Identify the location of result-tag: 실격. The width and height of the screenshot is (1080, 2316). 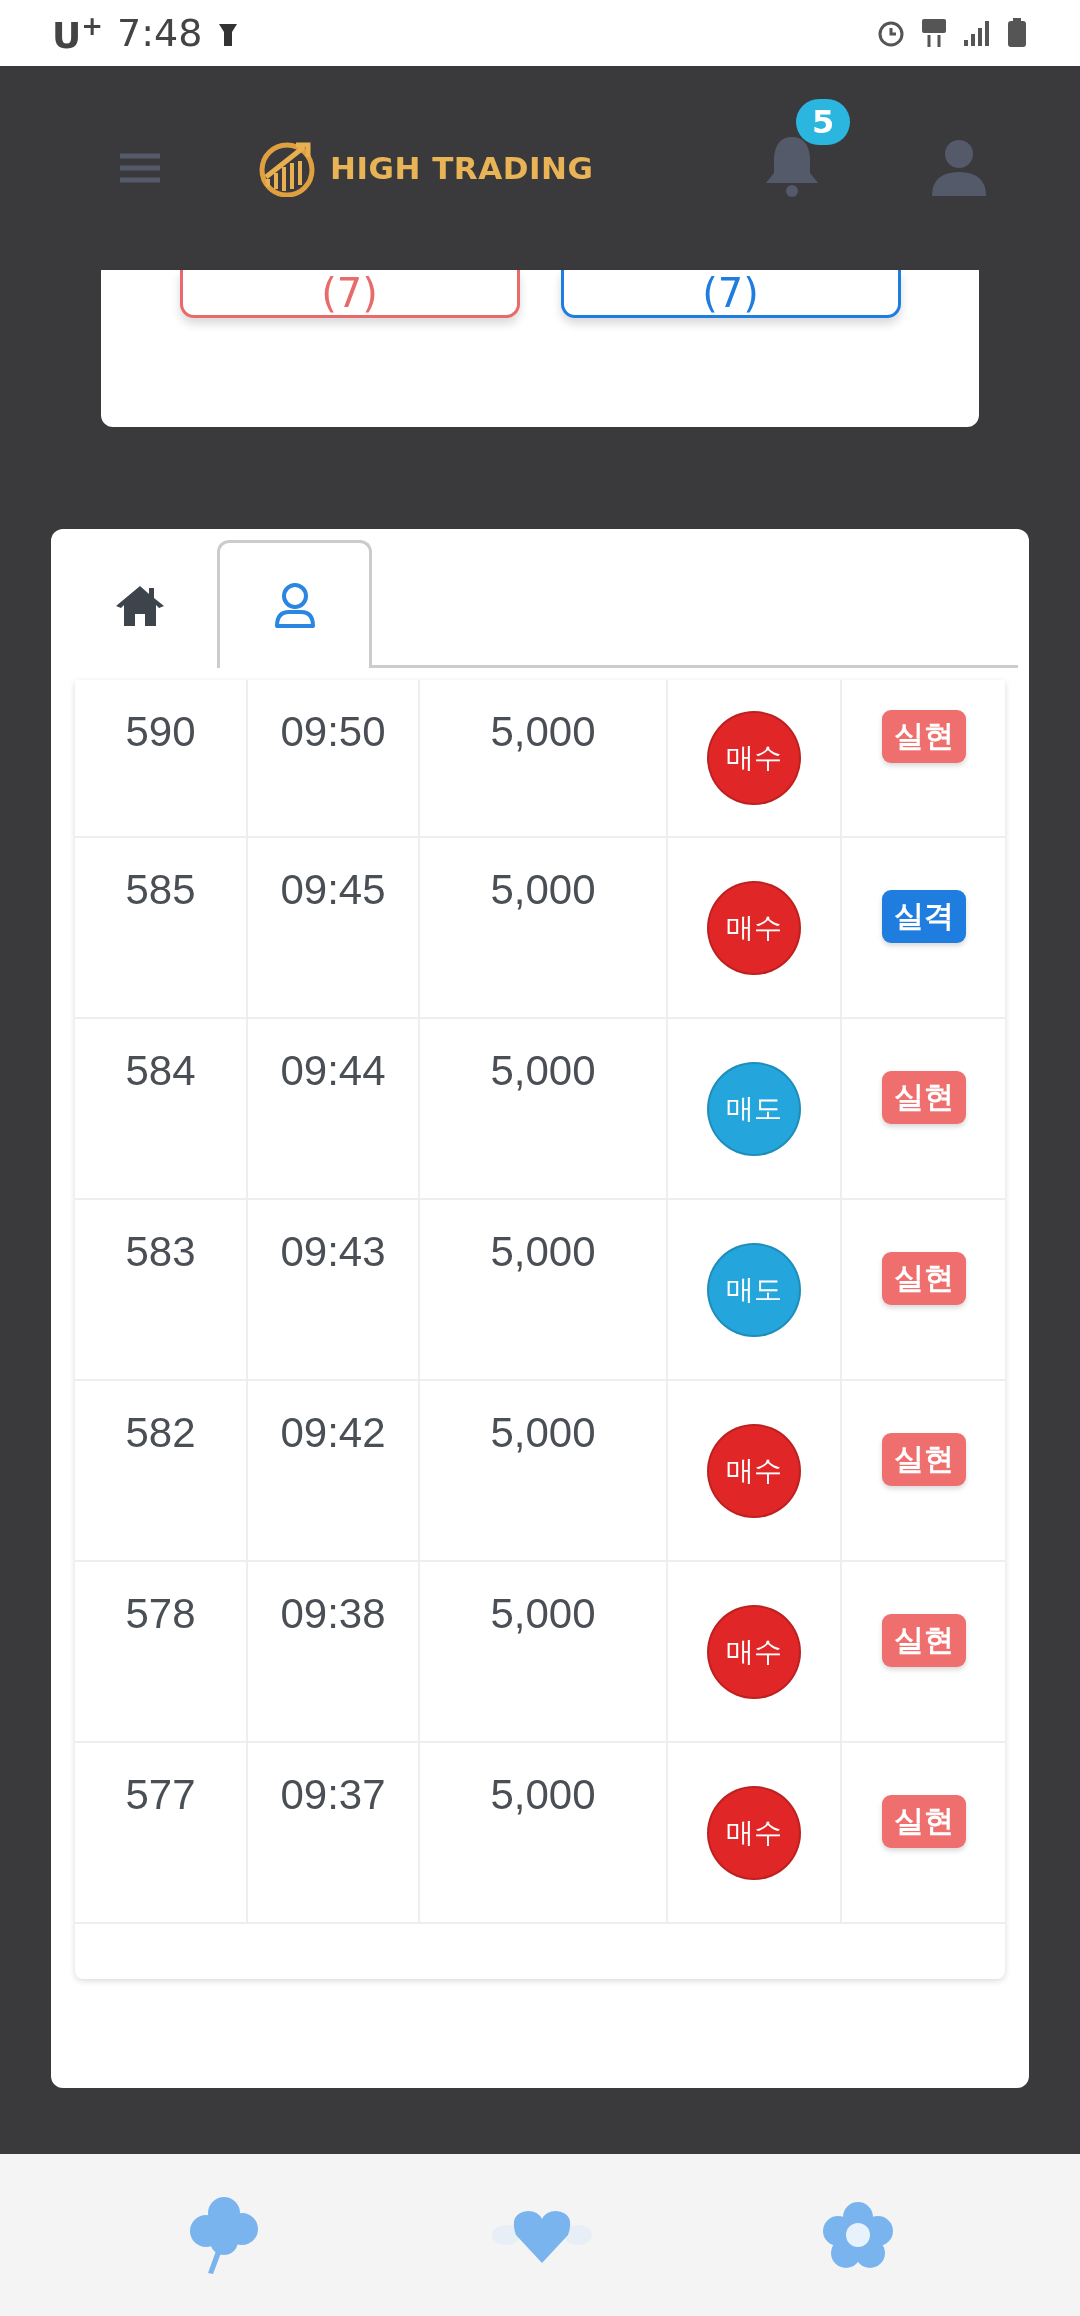
(923, 916).